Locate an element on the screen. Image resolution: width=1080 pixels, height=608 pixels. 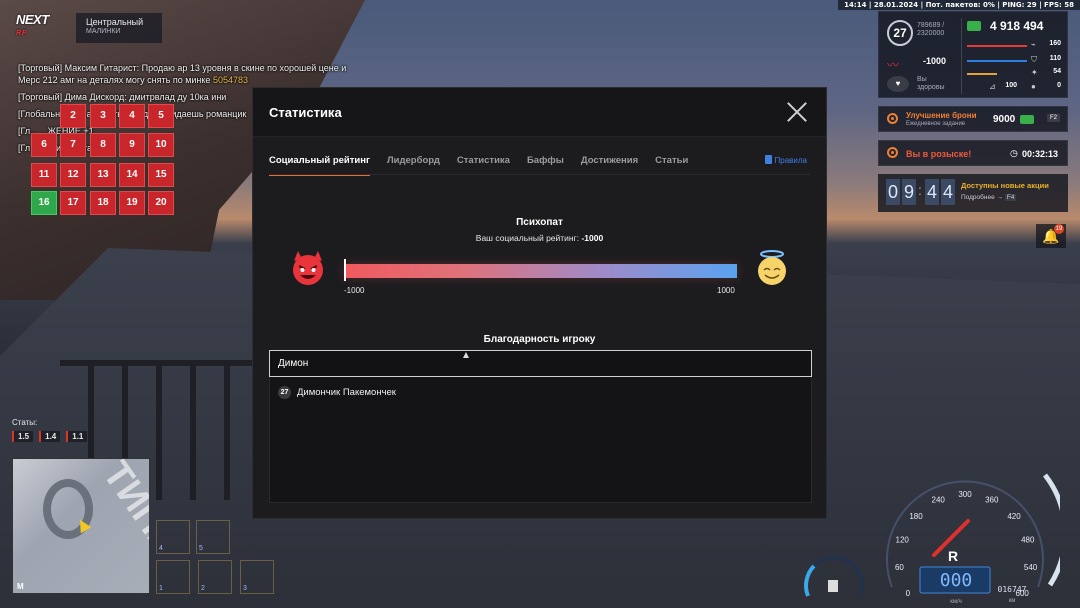
tab-leaderboard: Лидерборд is located at coordinates (413, 165).